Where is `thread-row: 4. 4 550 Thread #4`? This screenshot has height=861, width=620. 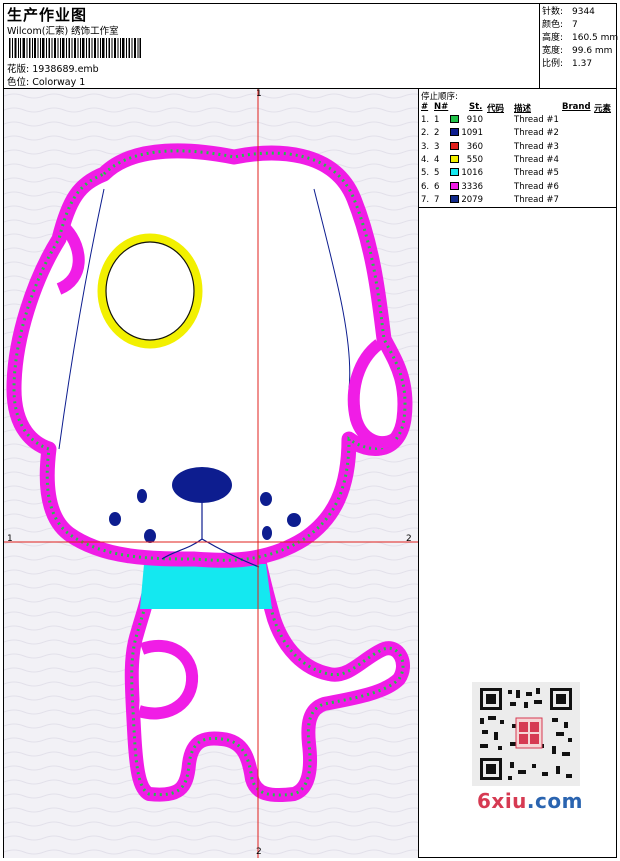 thread-row: 4. 4 550 Thread #4 is located at coordinates (518, 161).